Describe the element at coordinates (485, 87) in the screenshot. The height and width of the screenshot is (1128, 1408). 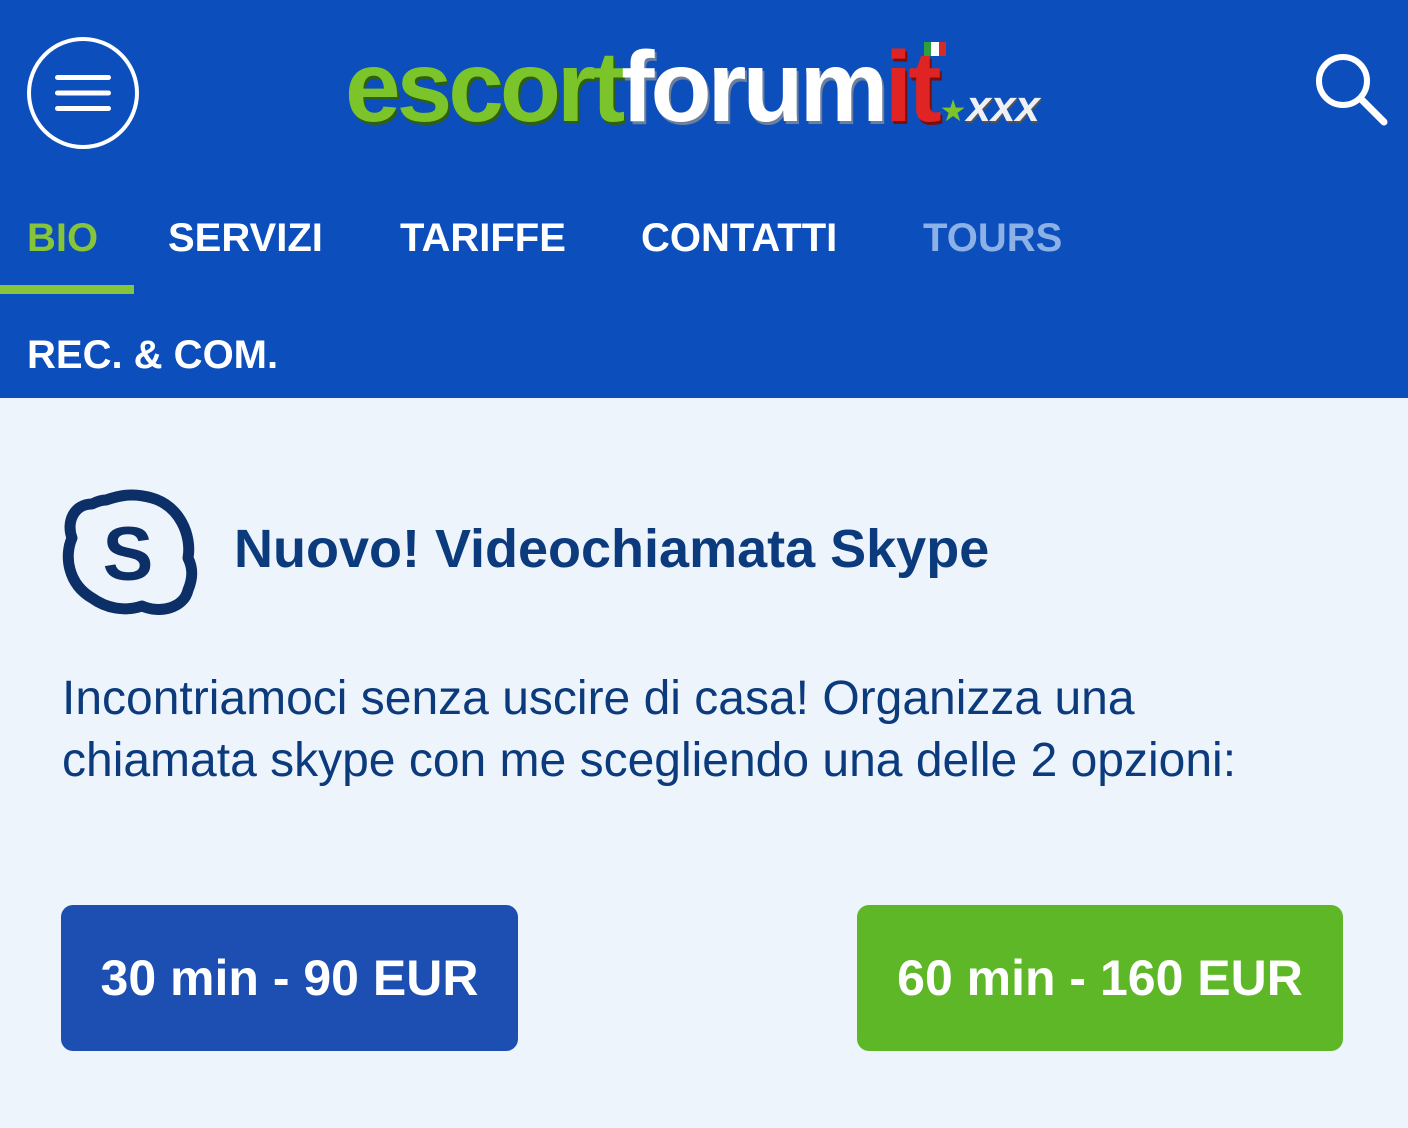
I see `logo-part-escort: escort` at that location.